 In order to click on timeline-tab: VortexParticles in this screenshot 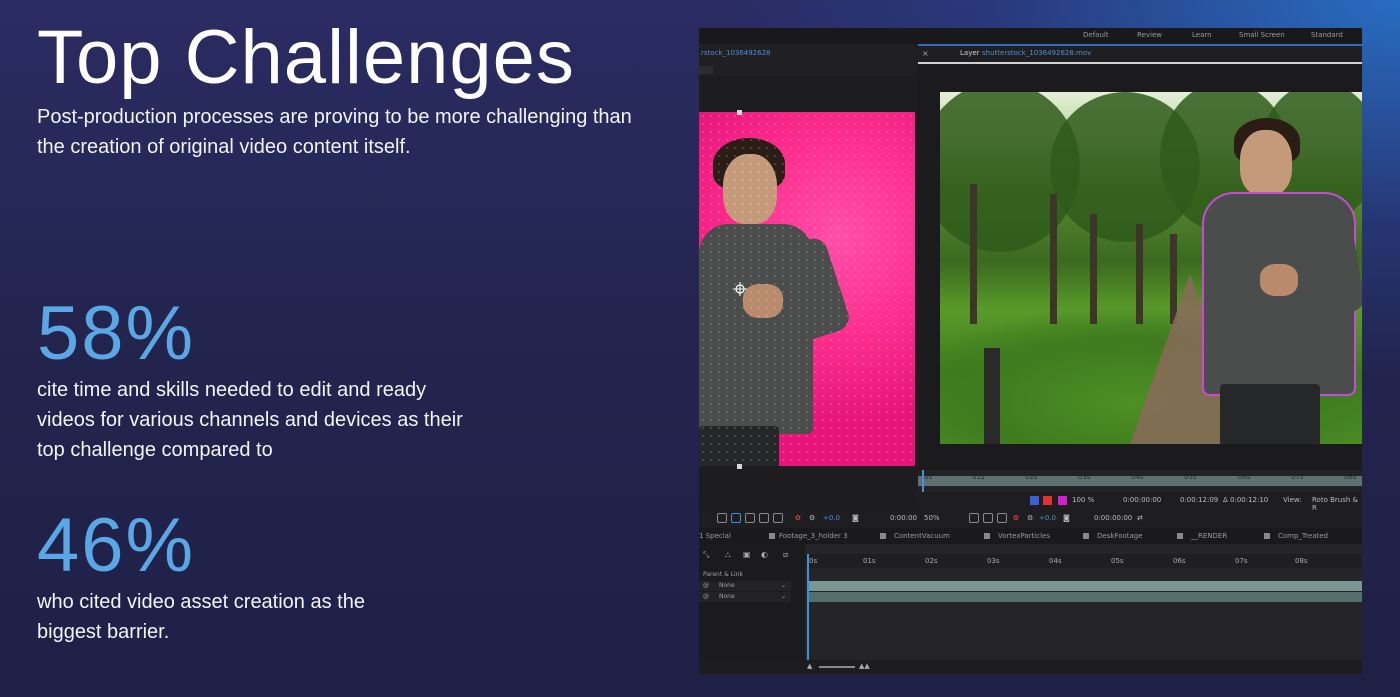, I will do `click(1024, 536)`.